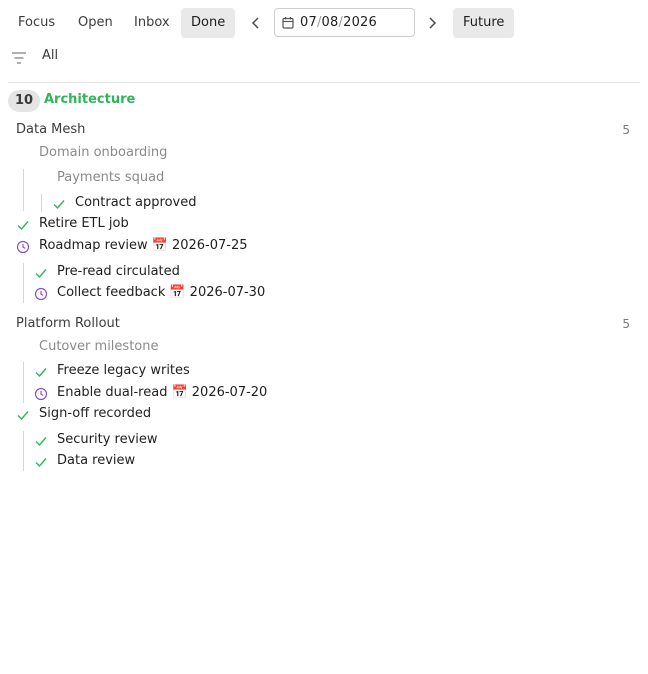  I want to click on date-day: 08, so click(330, 22).